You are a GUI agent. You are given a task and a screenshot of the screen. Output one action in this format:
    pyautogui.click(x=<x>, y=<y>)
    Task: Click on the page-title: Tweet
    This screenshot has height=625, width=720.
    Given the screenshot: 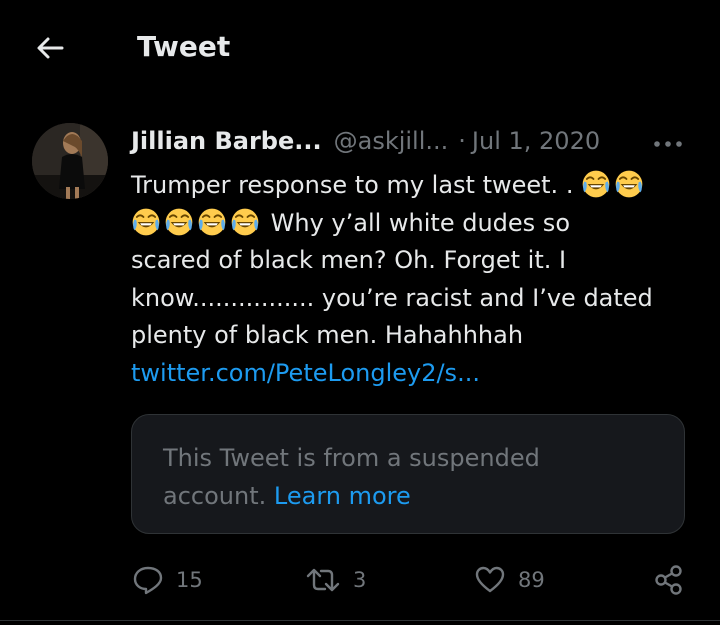 What is the action you would take?
    pyautogui.click(x=184, y=46)
    